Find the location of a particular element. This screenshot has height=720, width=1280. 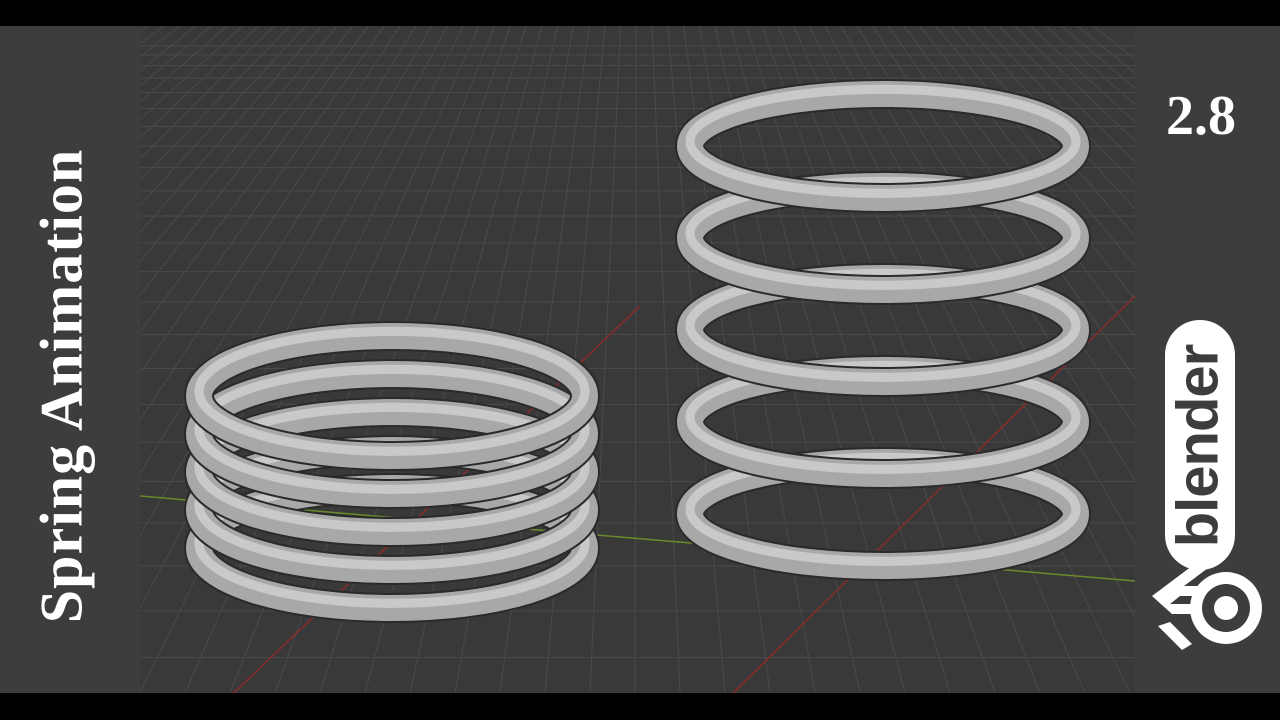

video-title: Spring Animation is located at coordinates (61, 386).